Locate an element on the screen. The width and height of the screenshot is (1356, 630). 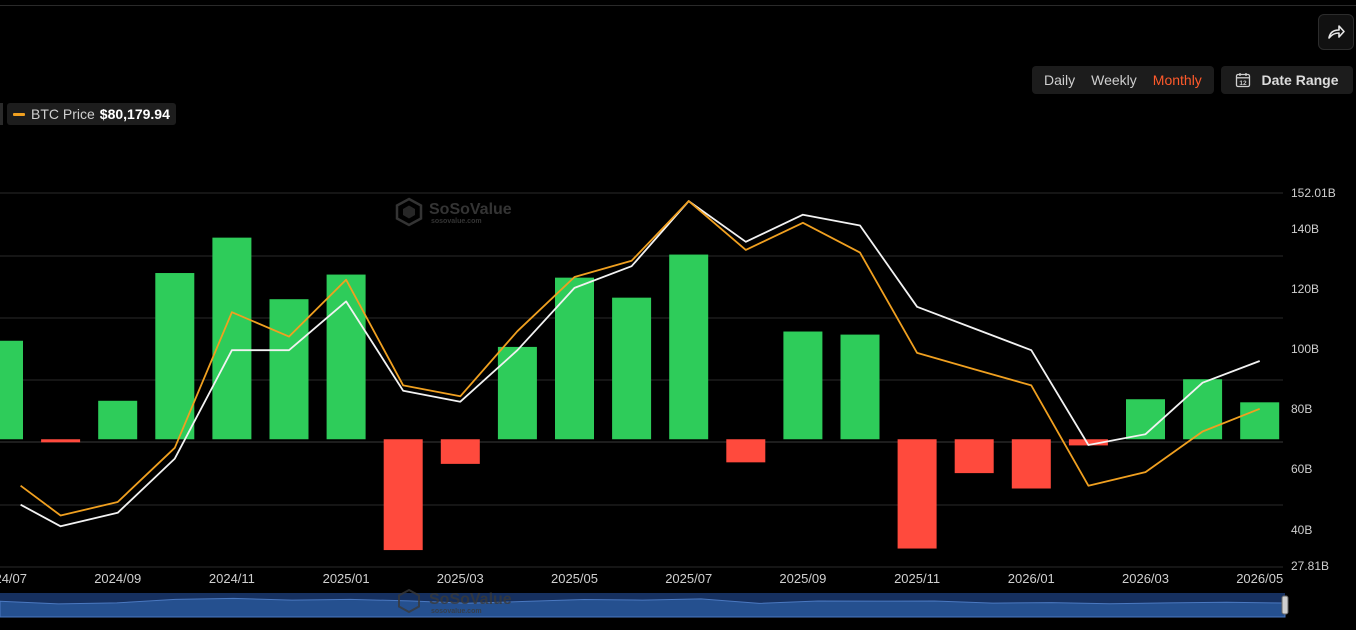
navigator: SoSoValue sosovalue.com is located at coordinates (644, 603).